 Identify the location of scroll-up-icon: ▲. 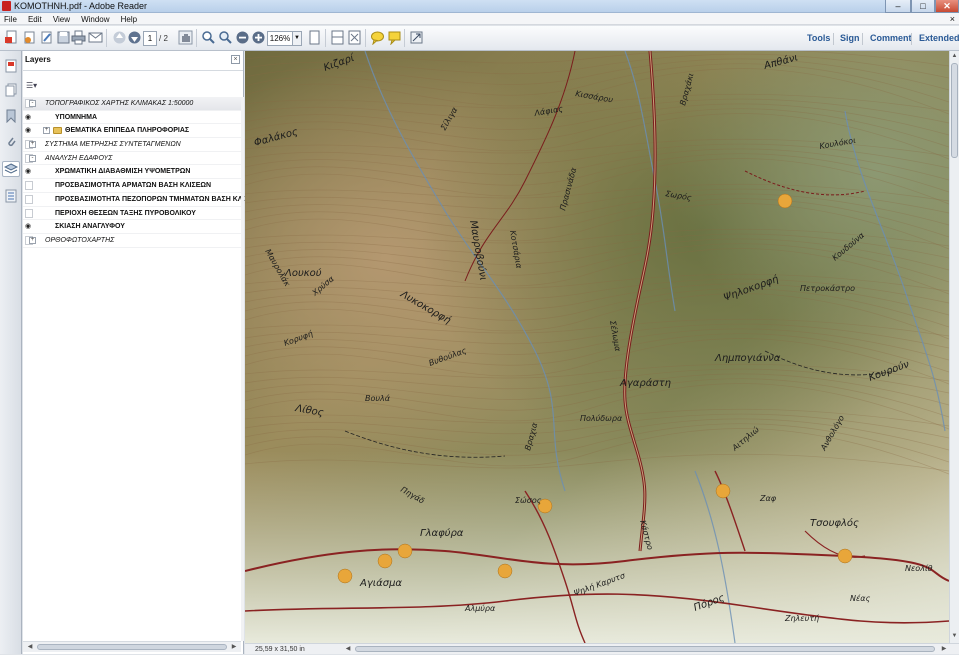
(954, 56).